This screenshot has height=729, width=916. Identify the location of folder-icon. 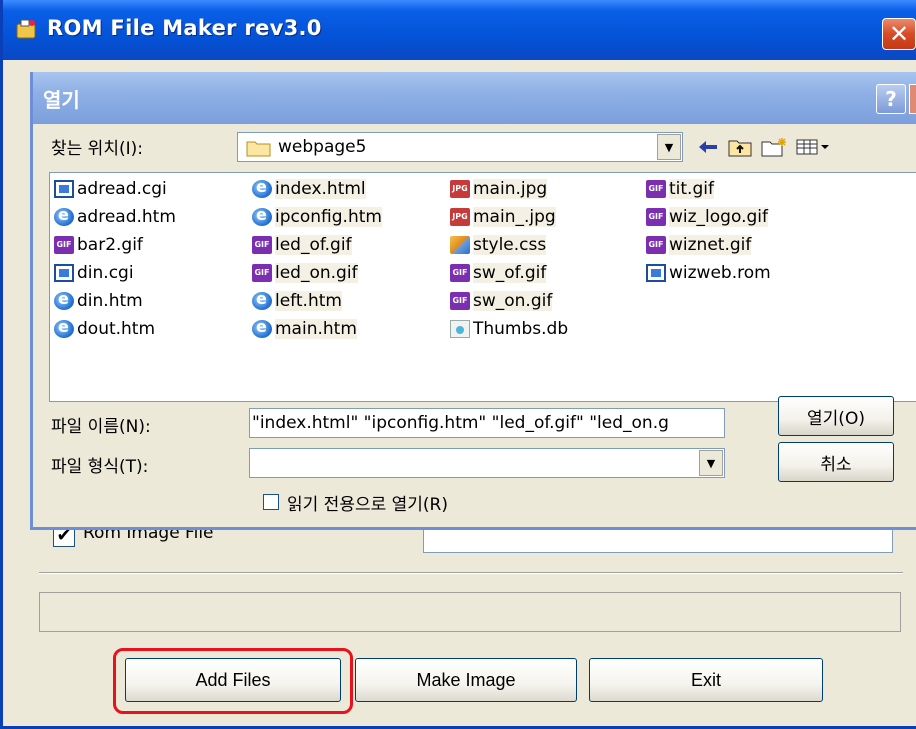
(258, 149).